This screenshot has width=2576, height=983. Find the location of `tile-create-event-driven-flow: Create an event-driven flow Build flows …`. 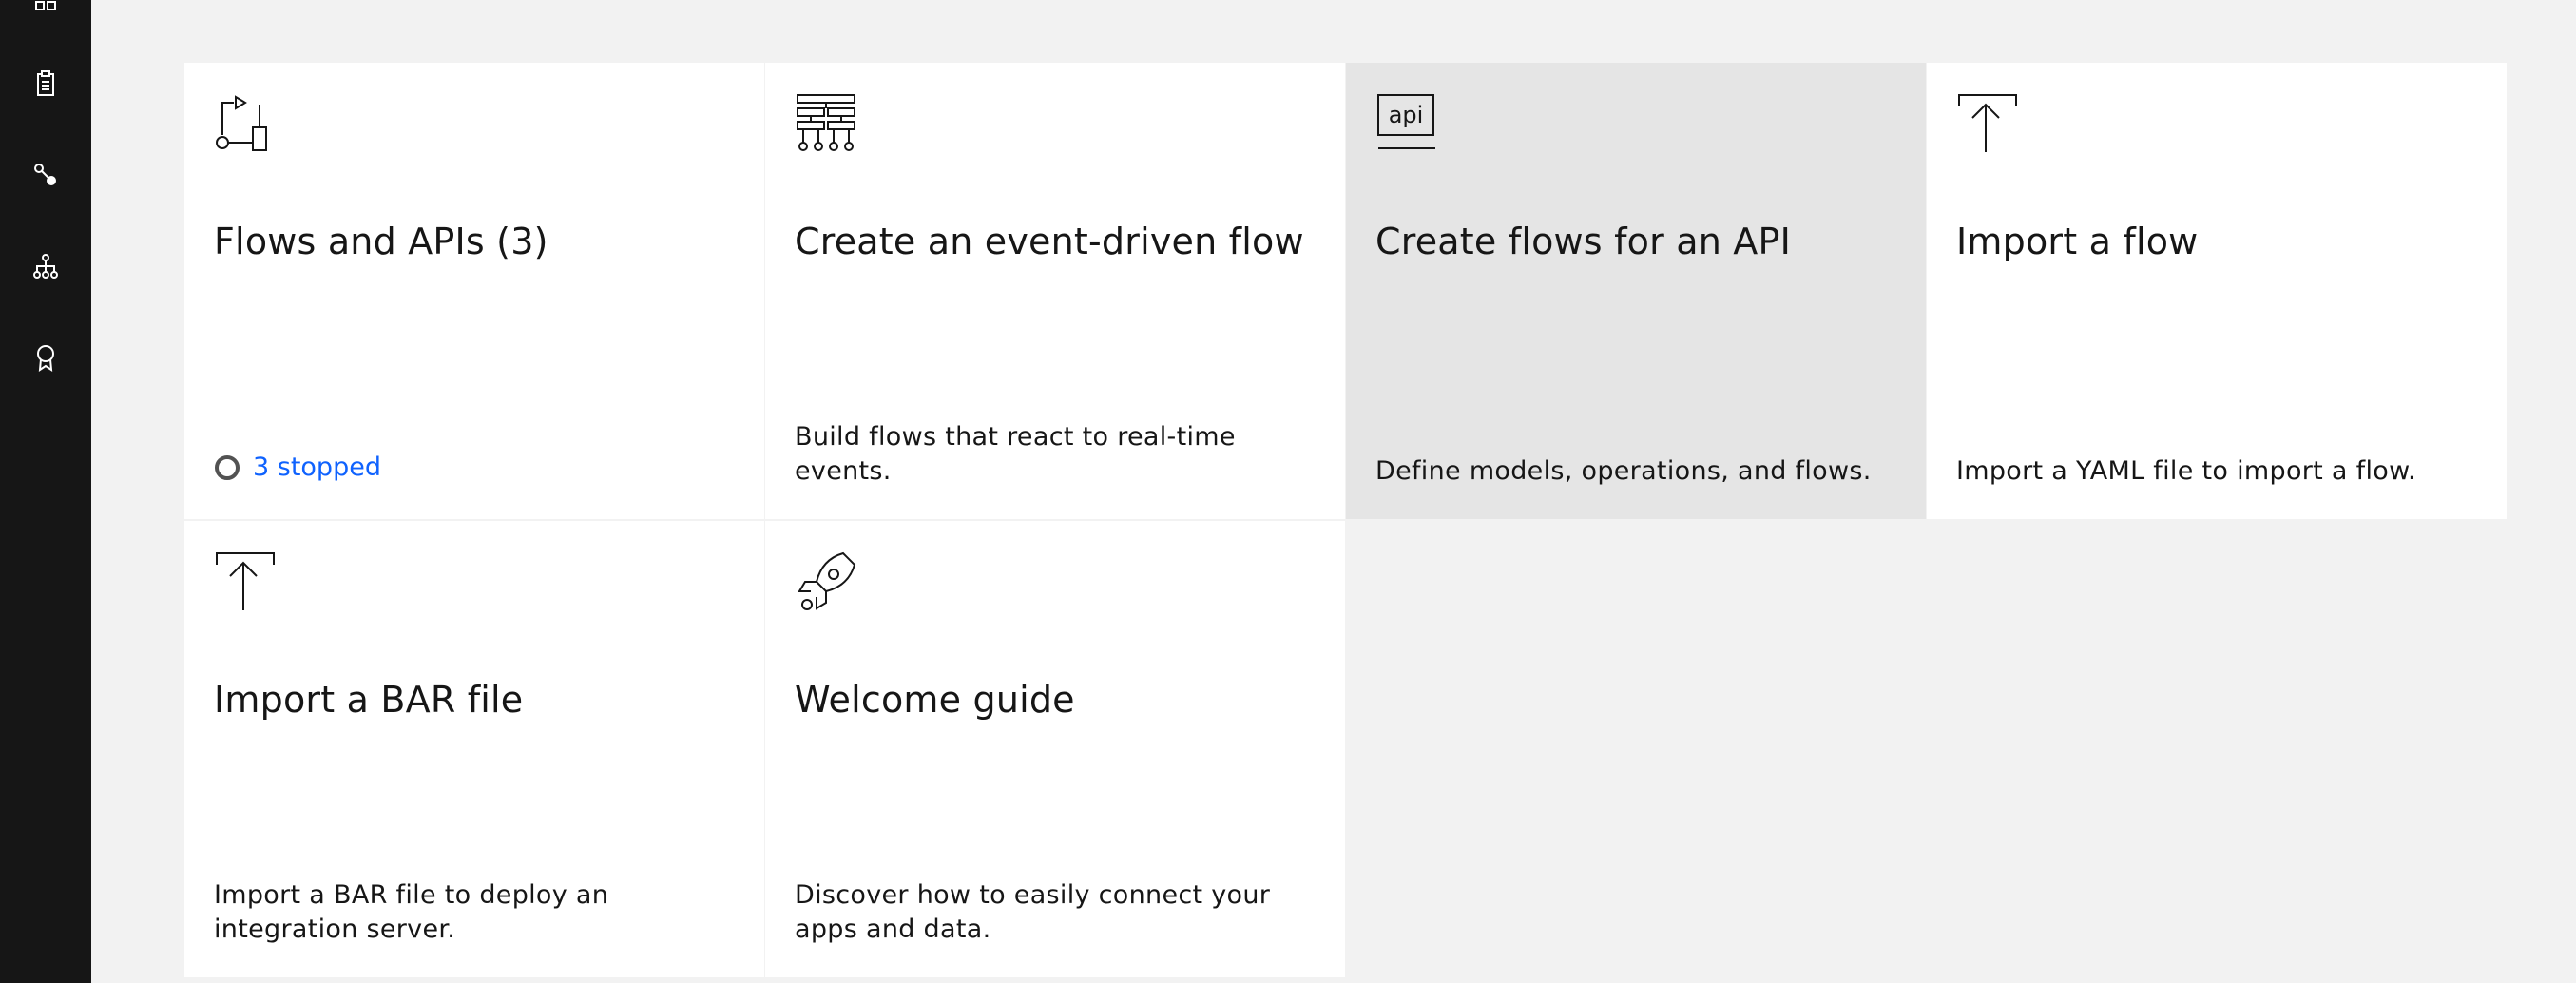

tile-create-event-driven-flow: Create an event-driven flow Build flows … is located at coordinates (1055, 291).